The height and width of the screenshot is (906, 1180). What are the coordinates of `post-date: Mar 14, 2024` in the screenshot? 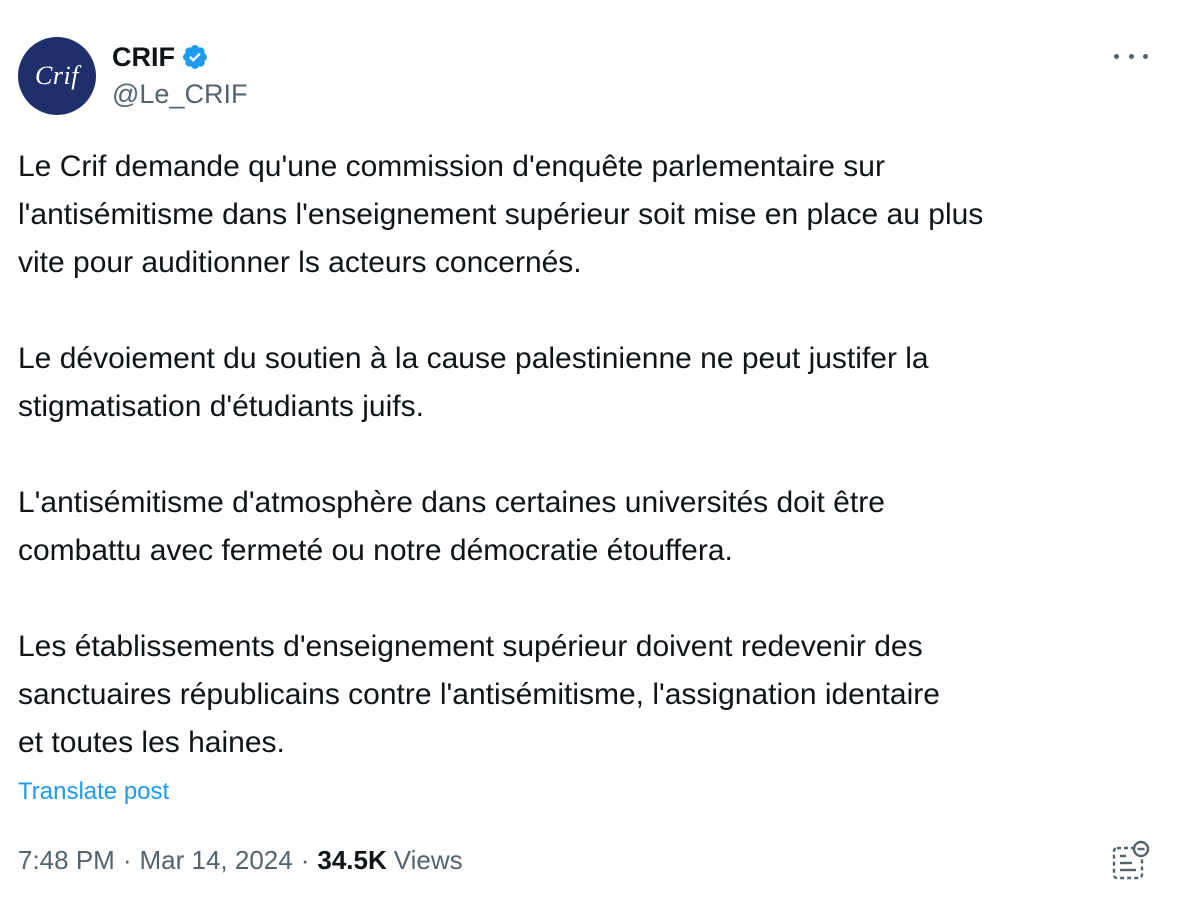 It's located at (216, 860).